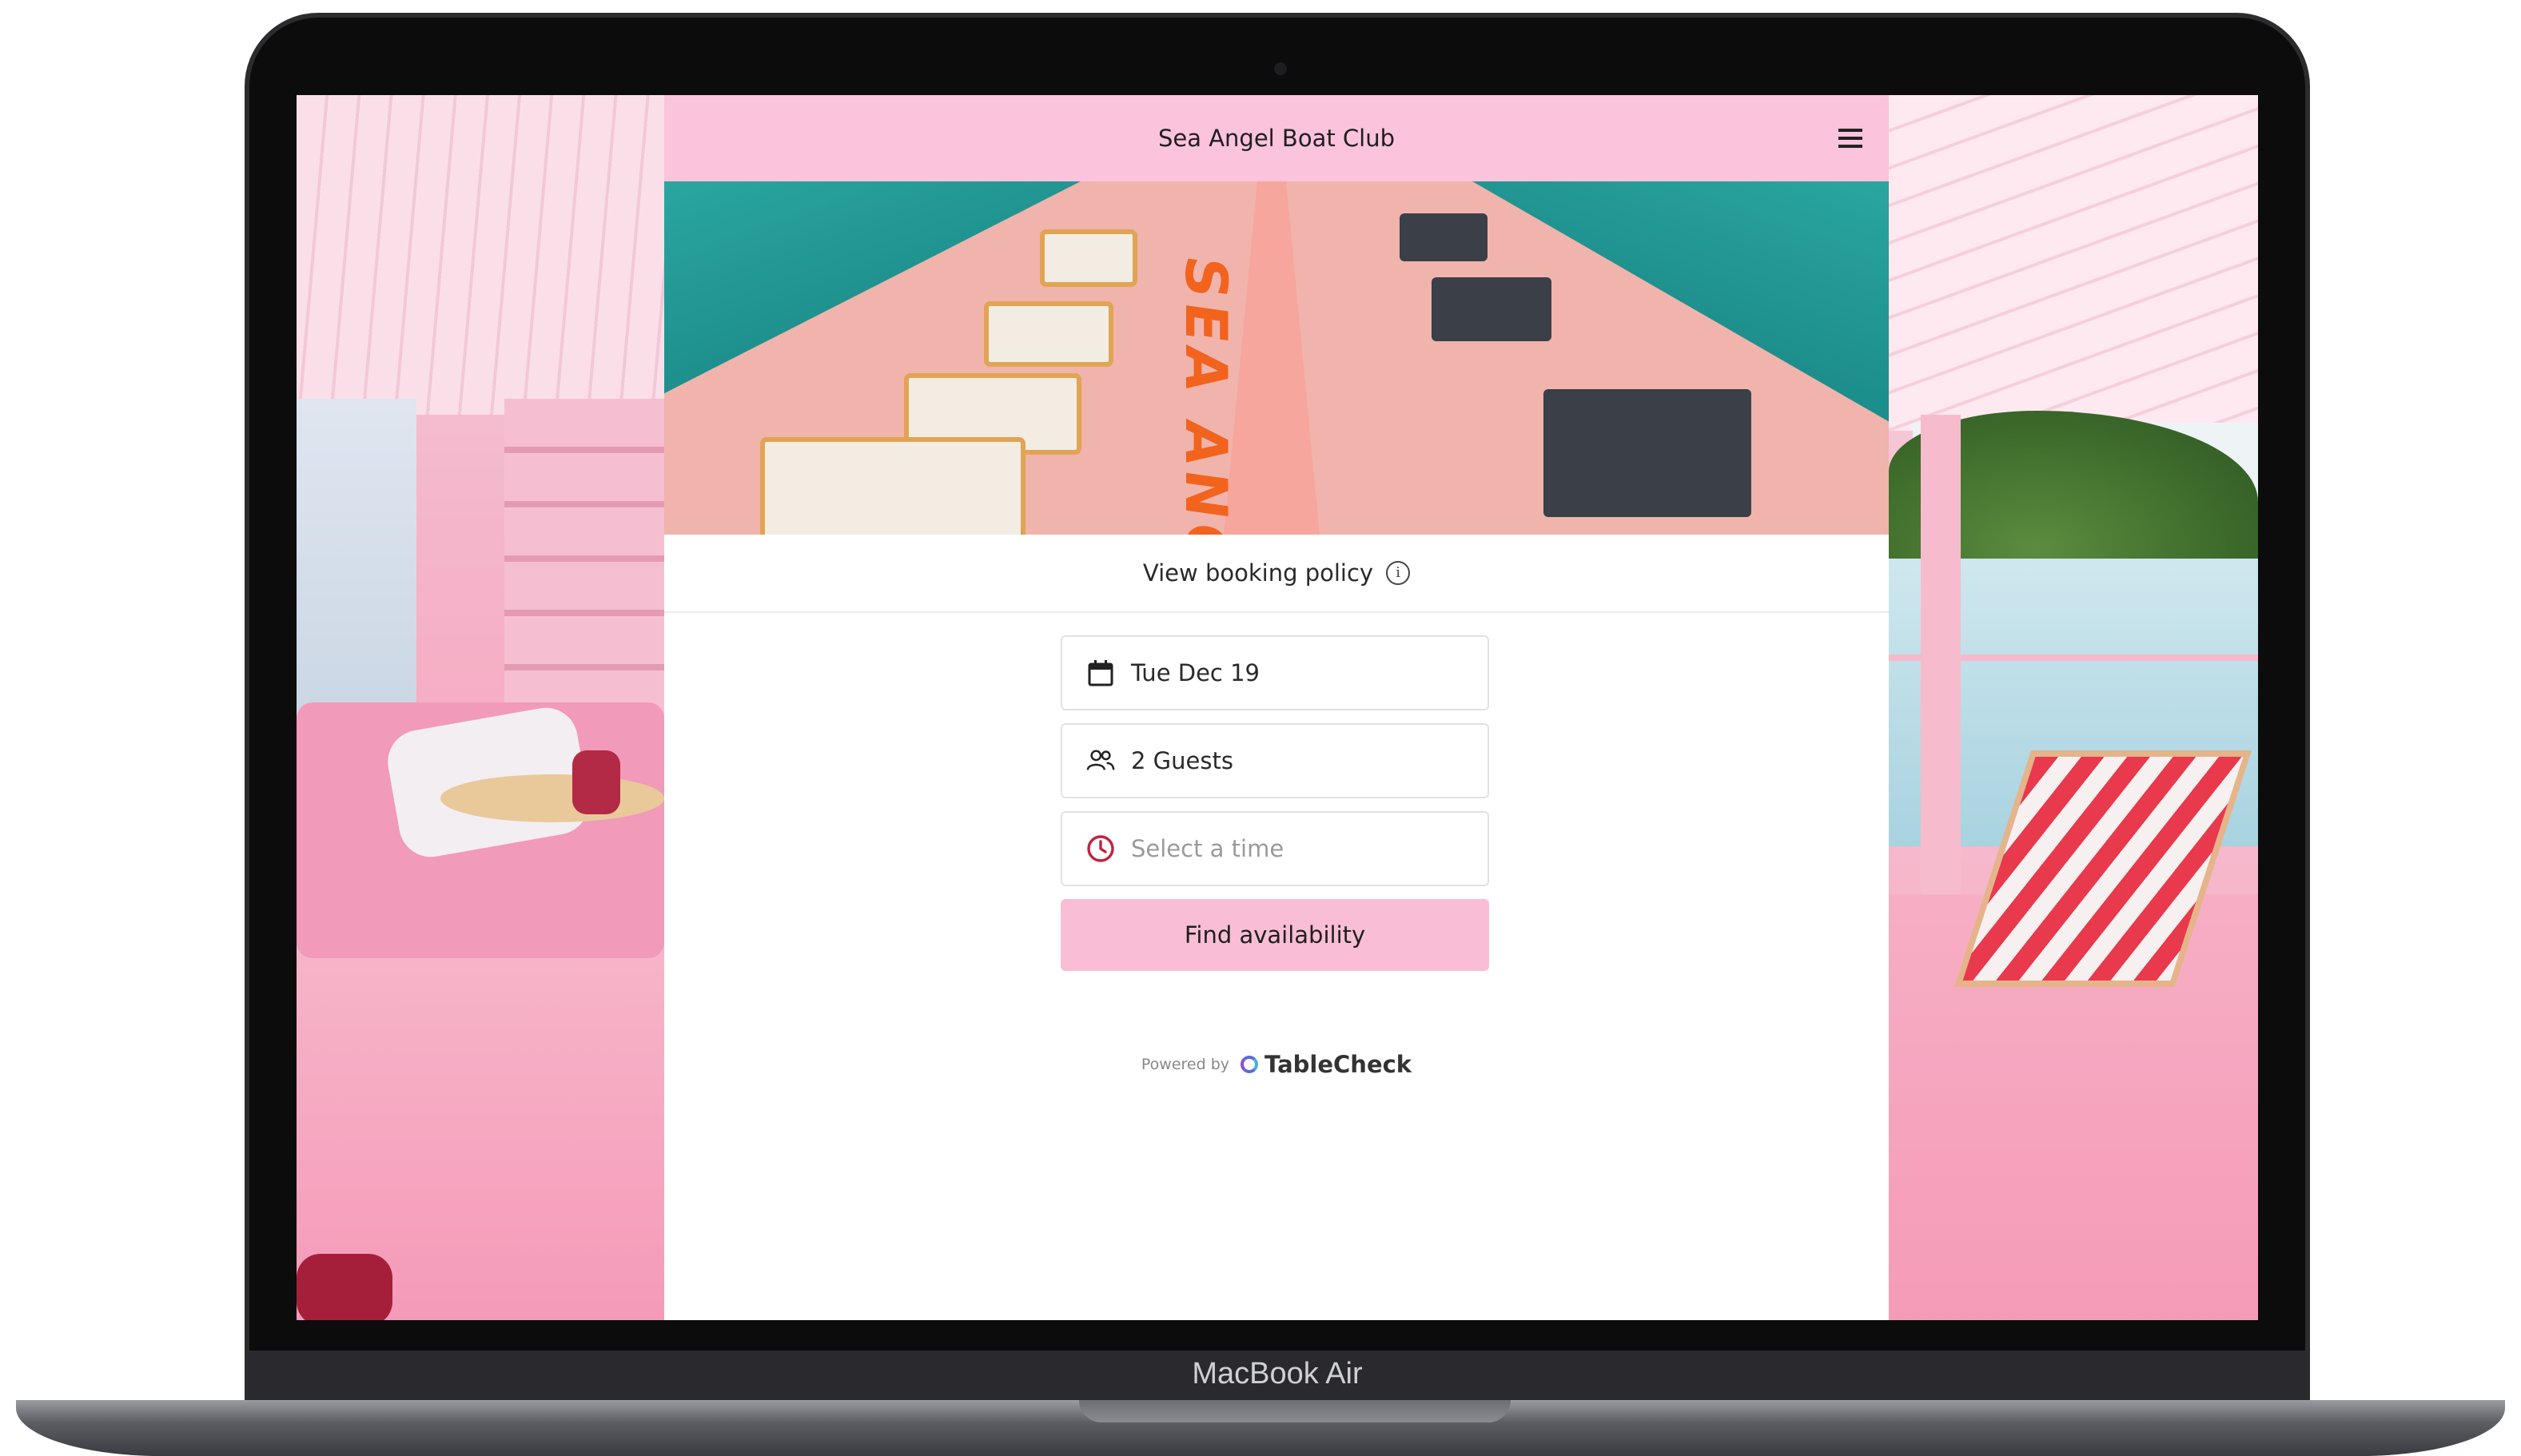 Image resolution: width=2521 pixels, height=1456 pixels. Describe the element at coordinates (1100, 672) in the screenshot. I see `calendar-icon` at that location.